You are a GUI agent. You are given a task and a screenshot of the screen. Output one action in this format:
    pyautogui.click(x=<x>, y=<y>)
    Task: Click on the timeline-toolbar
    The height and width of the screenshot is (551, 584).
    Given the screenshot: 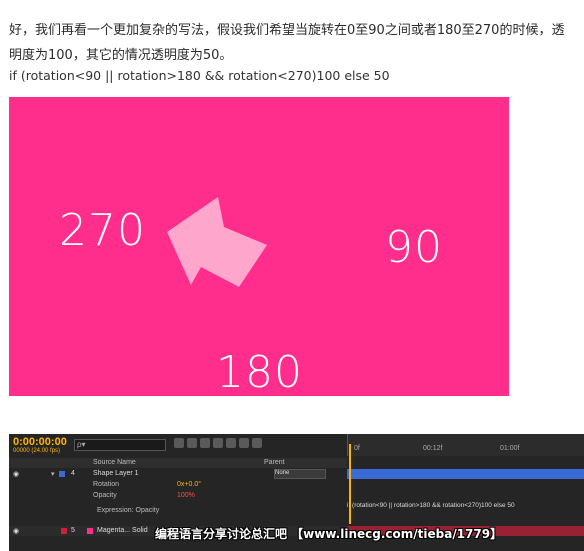 What is the action you would take?
    pyautogui.click(x=218, y=445)
    